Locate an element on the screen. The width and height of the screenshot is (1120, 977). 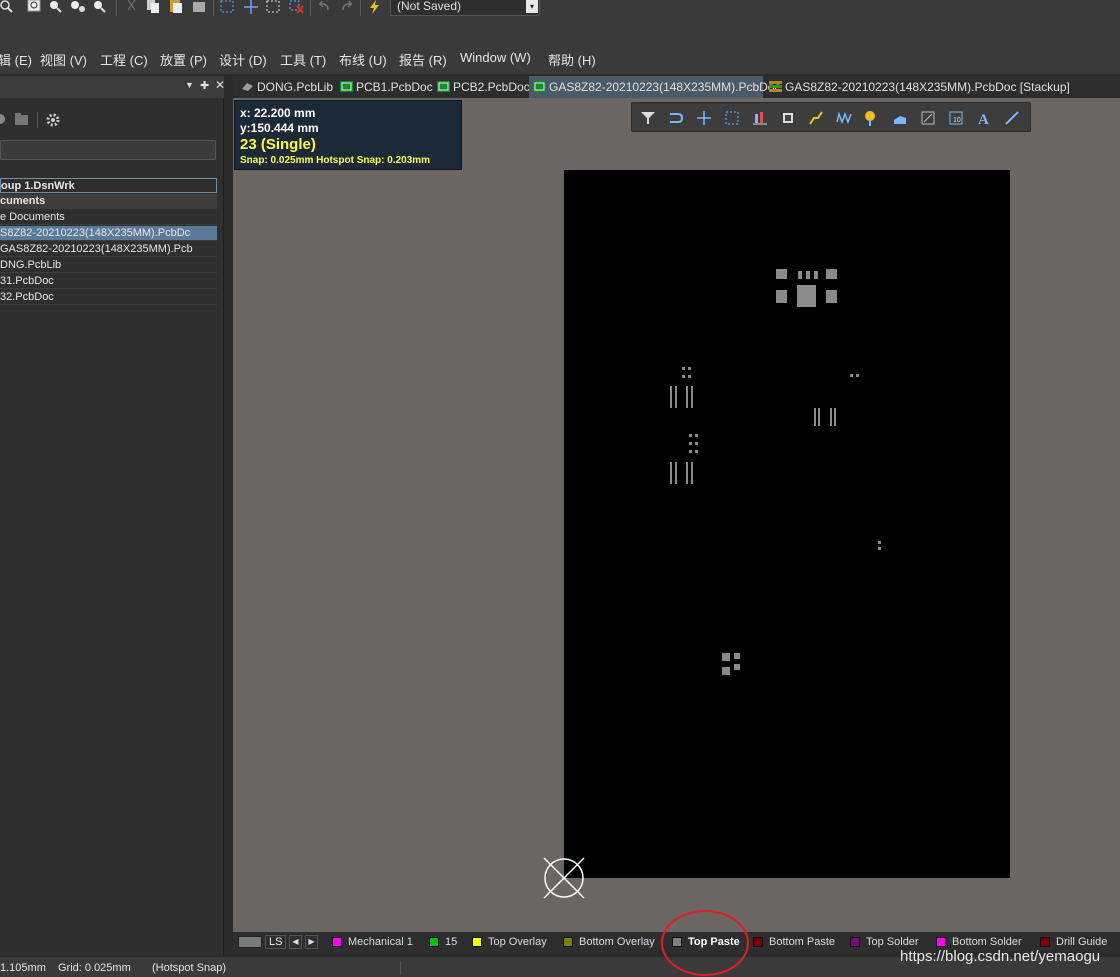
layer-tab-15: 15 is located at coordinates (443, 942).